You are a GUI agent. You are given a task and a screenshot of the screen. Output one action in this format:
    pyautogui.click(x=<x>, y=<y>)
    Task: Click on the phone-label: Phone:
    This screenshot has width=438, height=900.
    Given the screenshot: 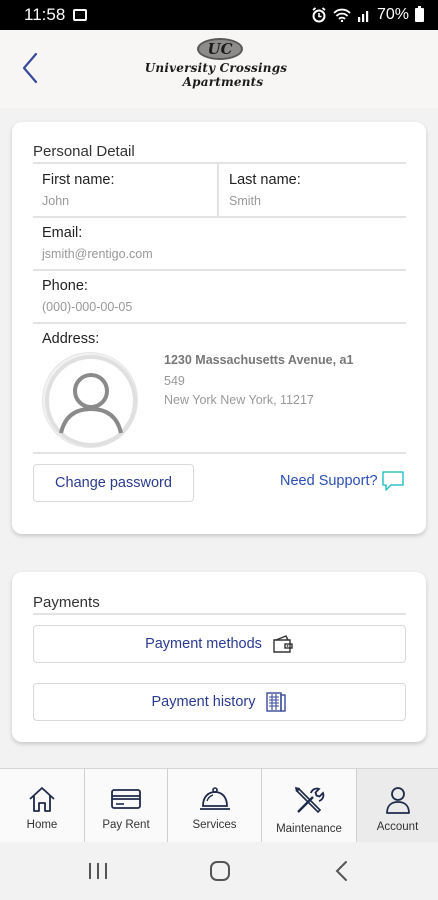 What is the action you would take?
    pyautogui.click(x=65, y=286)
    